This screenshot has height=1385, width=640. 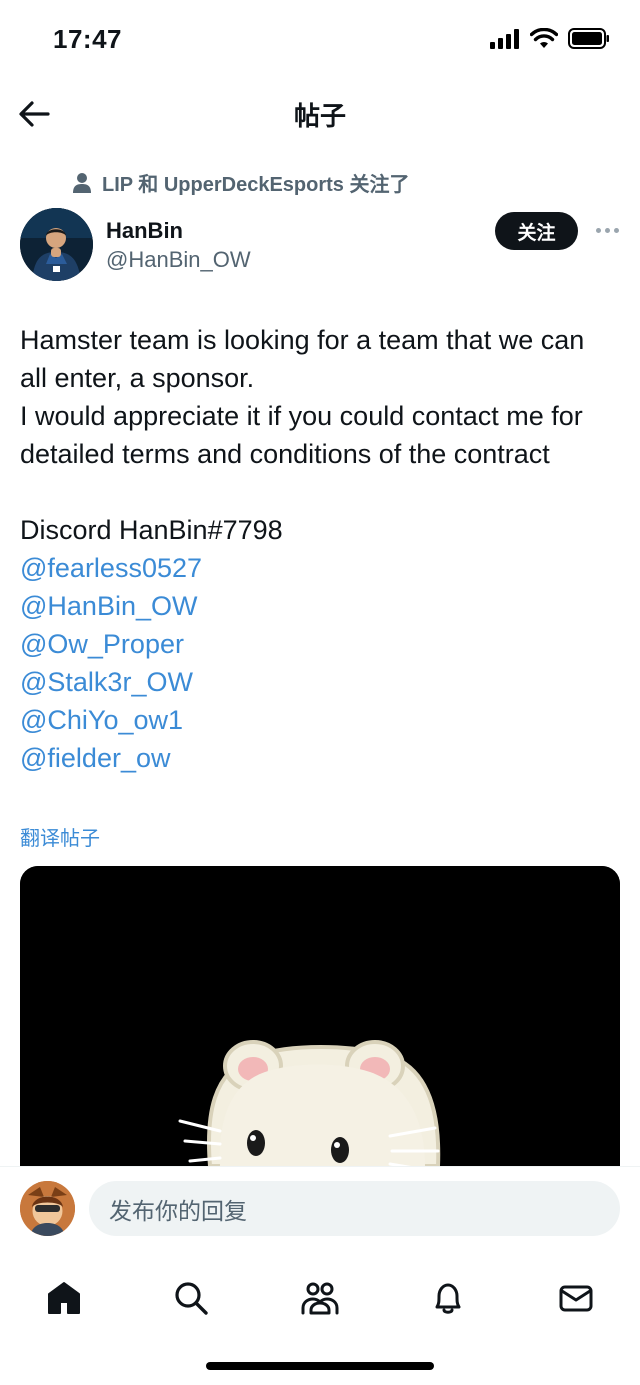 I want to click on status-icons, so click(x=550, y=38).